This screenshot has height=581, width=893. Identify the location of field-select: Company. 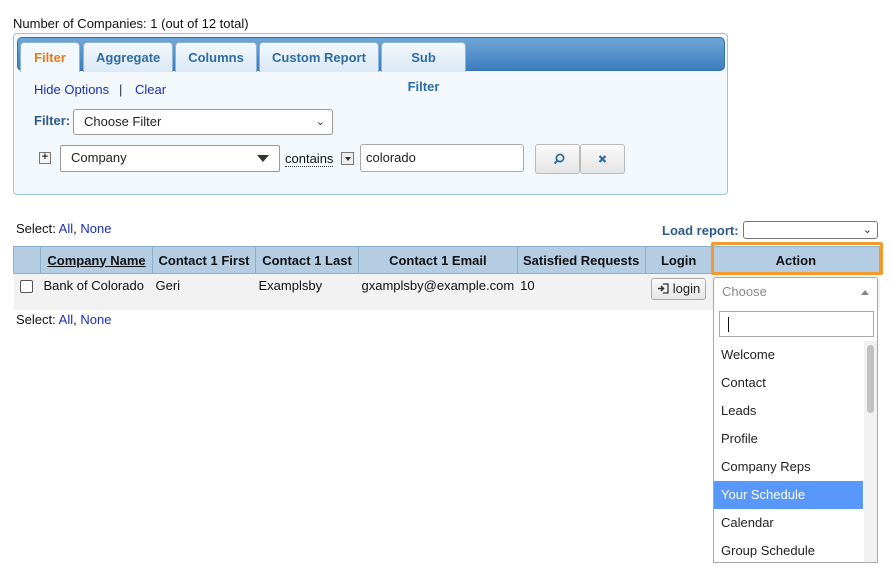
(170, 158).